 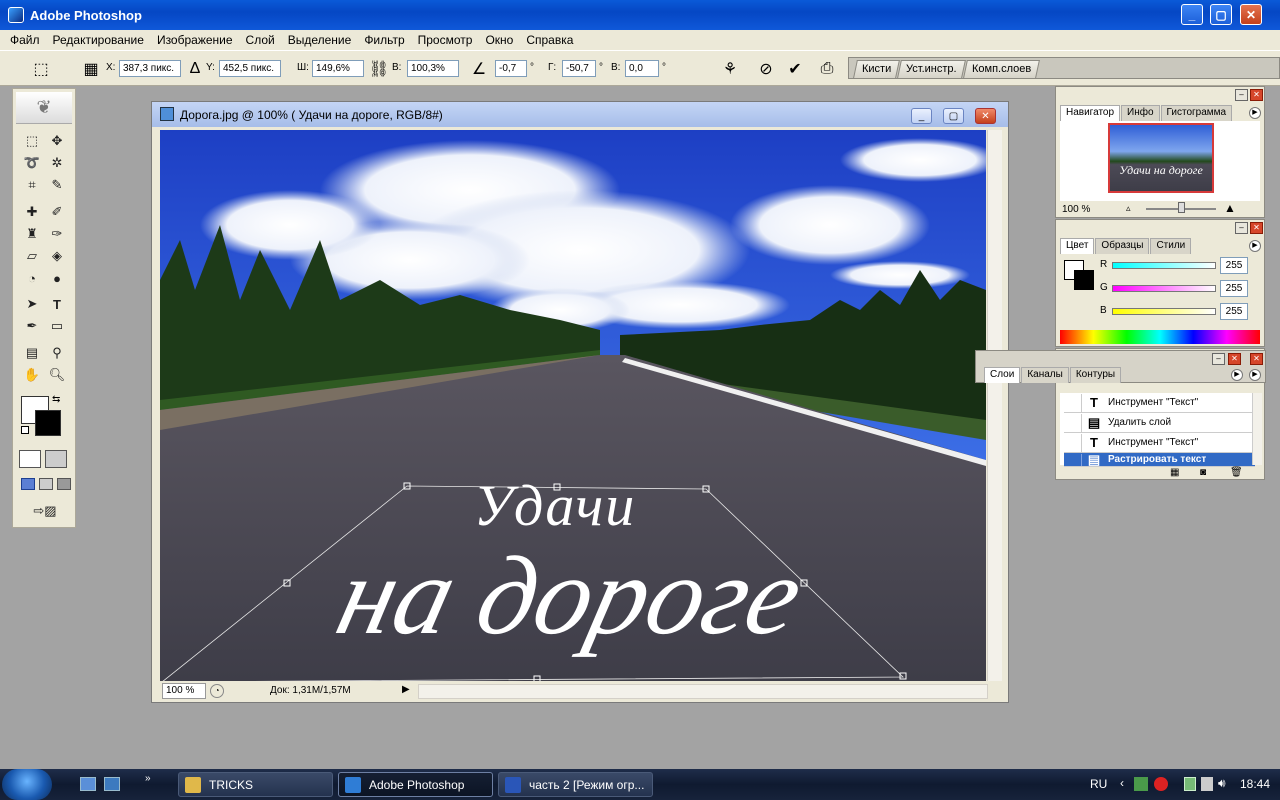 I want to click on shape-tool-icon: ▭, so click(x=57, y=326).